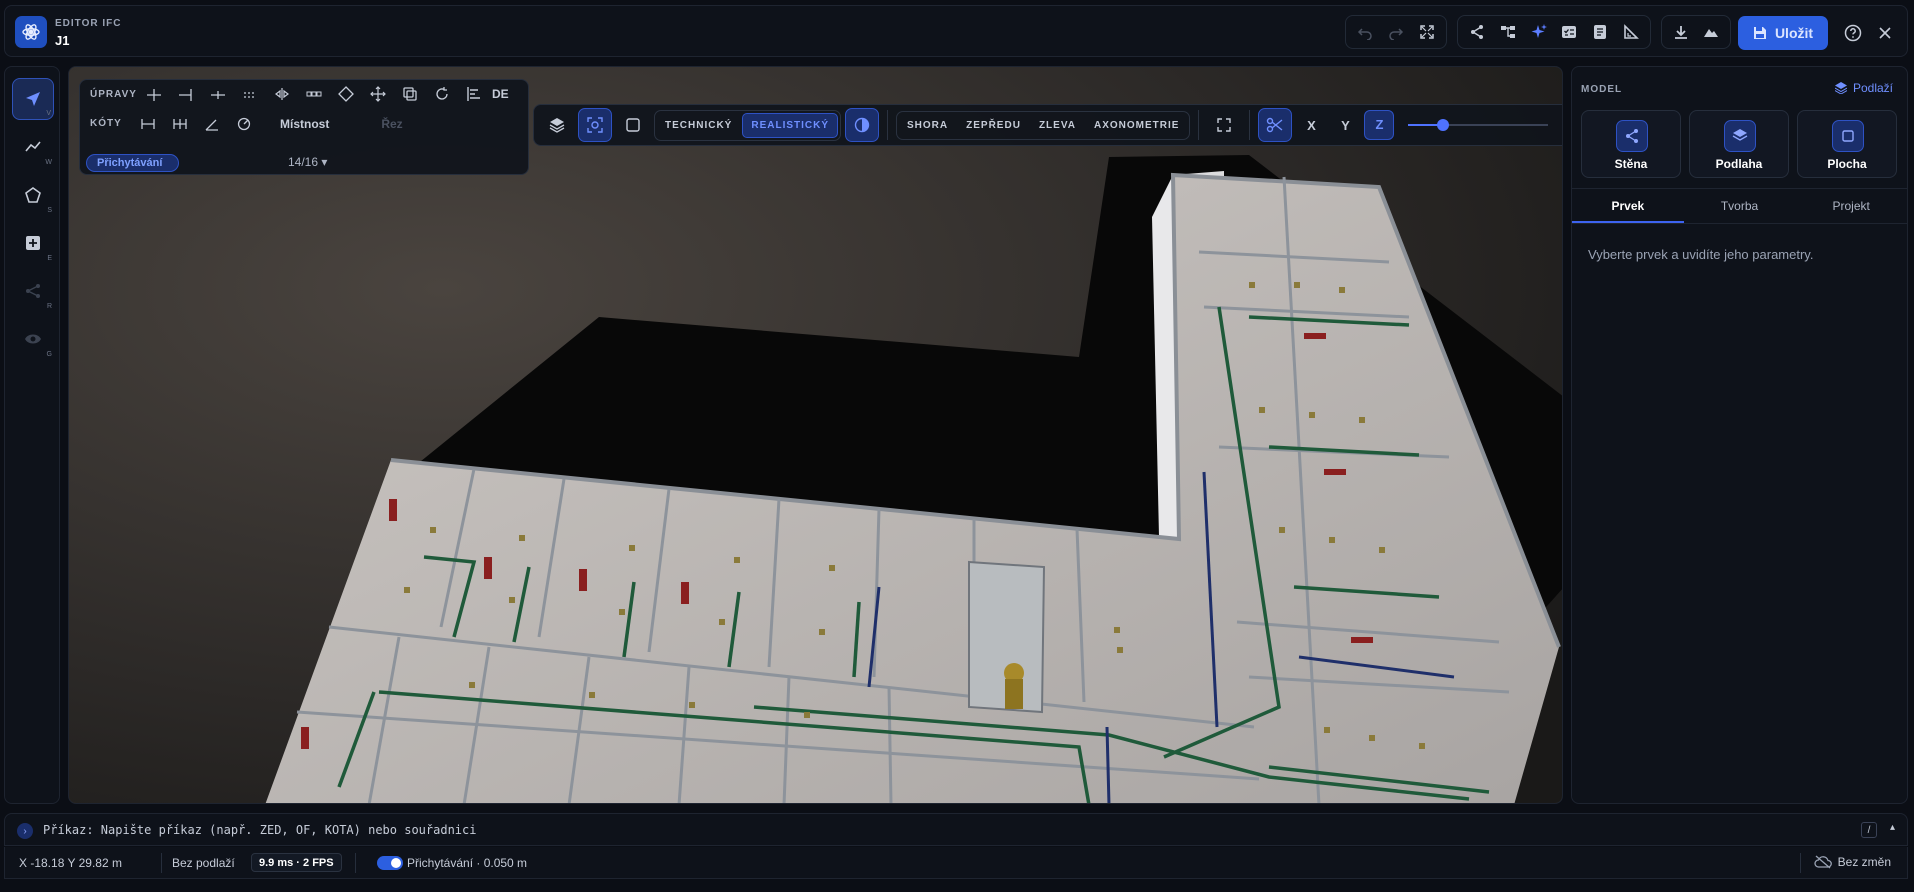  What do you see at coordinates (1569, 32) in the screenshot?
I see `checklist-icon` at bounding box center [1569, 32].